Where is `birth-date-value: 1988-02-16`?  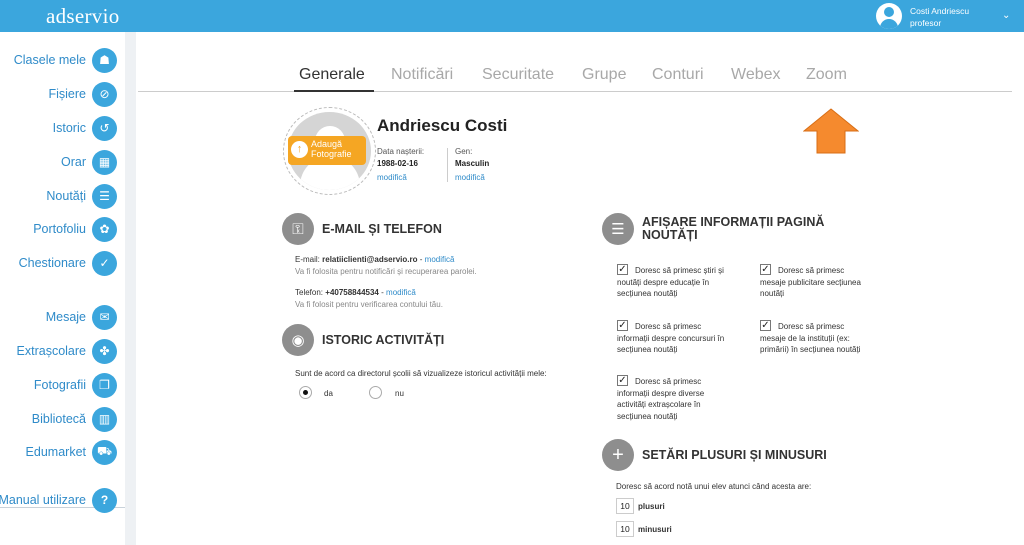
birth-date-value: 1988-02-16 is located at coordinates (397, 163).